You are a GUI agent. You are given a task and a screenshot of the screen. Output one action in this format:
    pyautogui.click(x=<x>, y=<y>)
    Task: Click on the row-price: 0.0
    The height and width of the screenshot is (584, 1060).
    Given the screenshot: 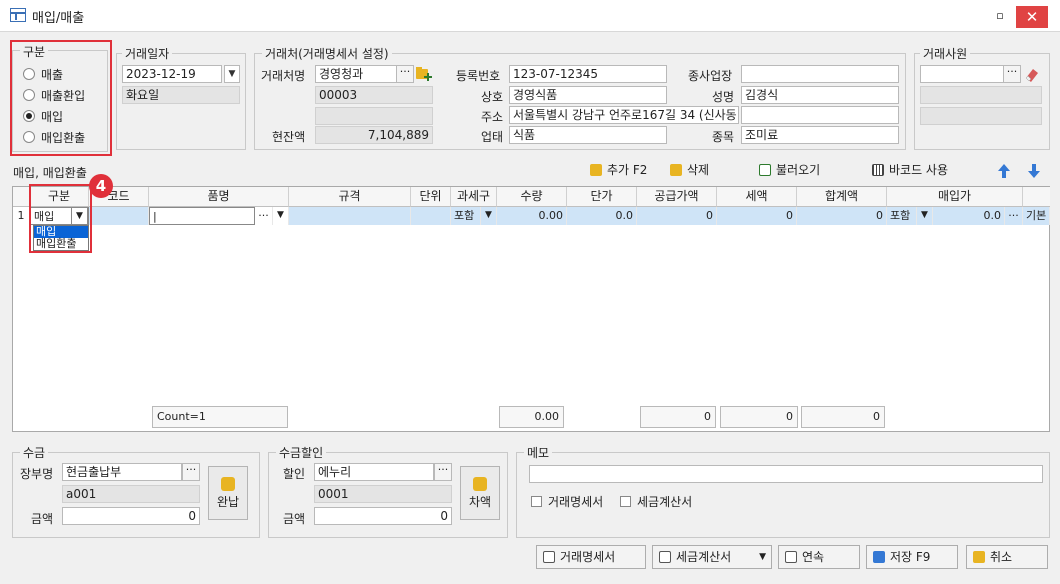 What is the action you would take?
    pyautogui.click(x=602, y=216)
    